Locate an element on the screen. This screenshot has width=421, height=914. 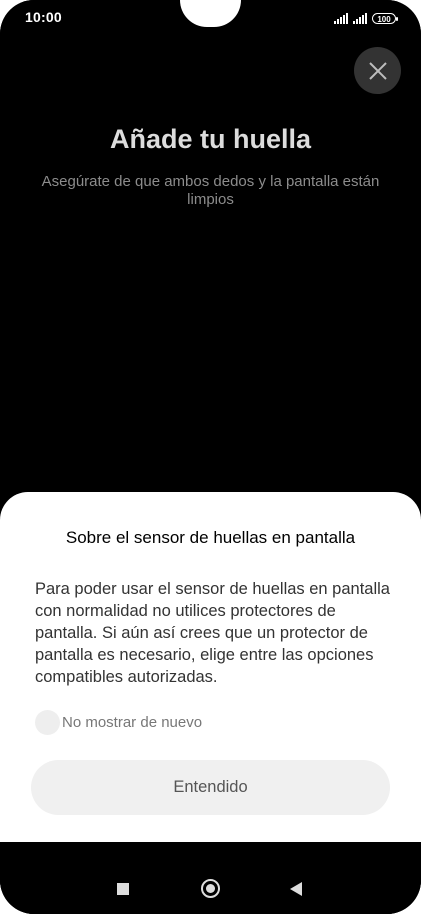
signal-2-icon is located at coordinates (360, 18).